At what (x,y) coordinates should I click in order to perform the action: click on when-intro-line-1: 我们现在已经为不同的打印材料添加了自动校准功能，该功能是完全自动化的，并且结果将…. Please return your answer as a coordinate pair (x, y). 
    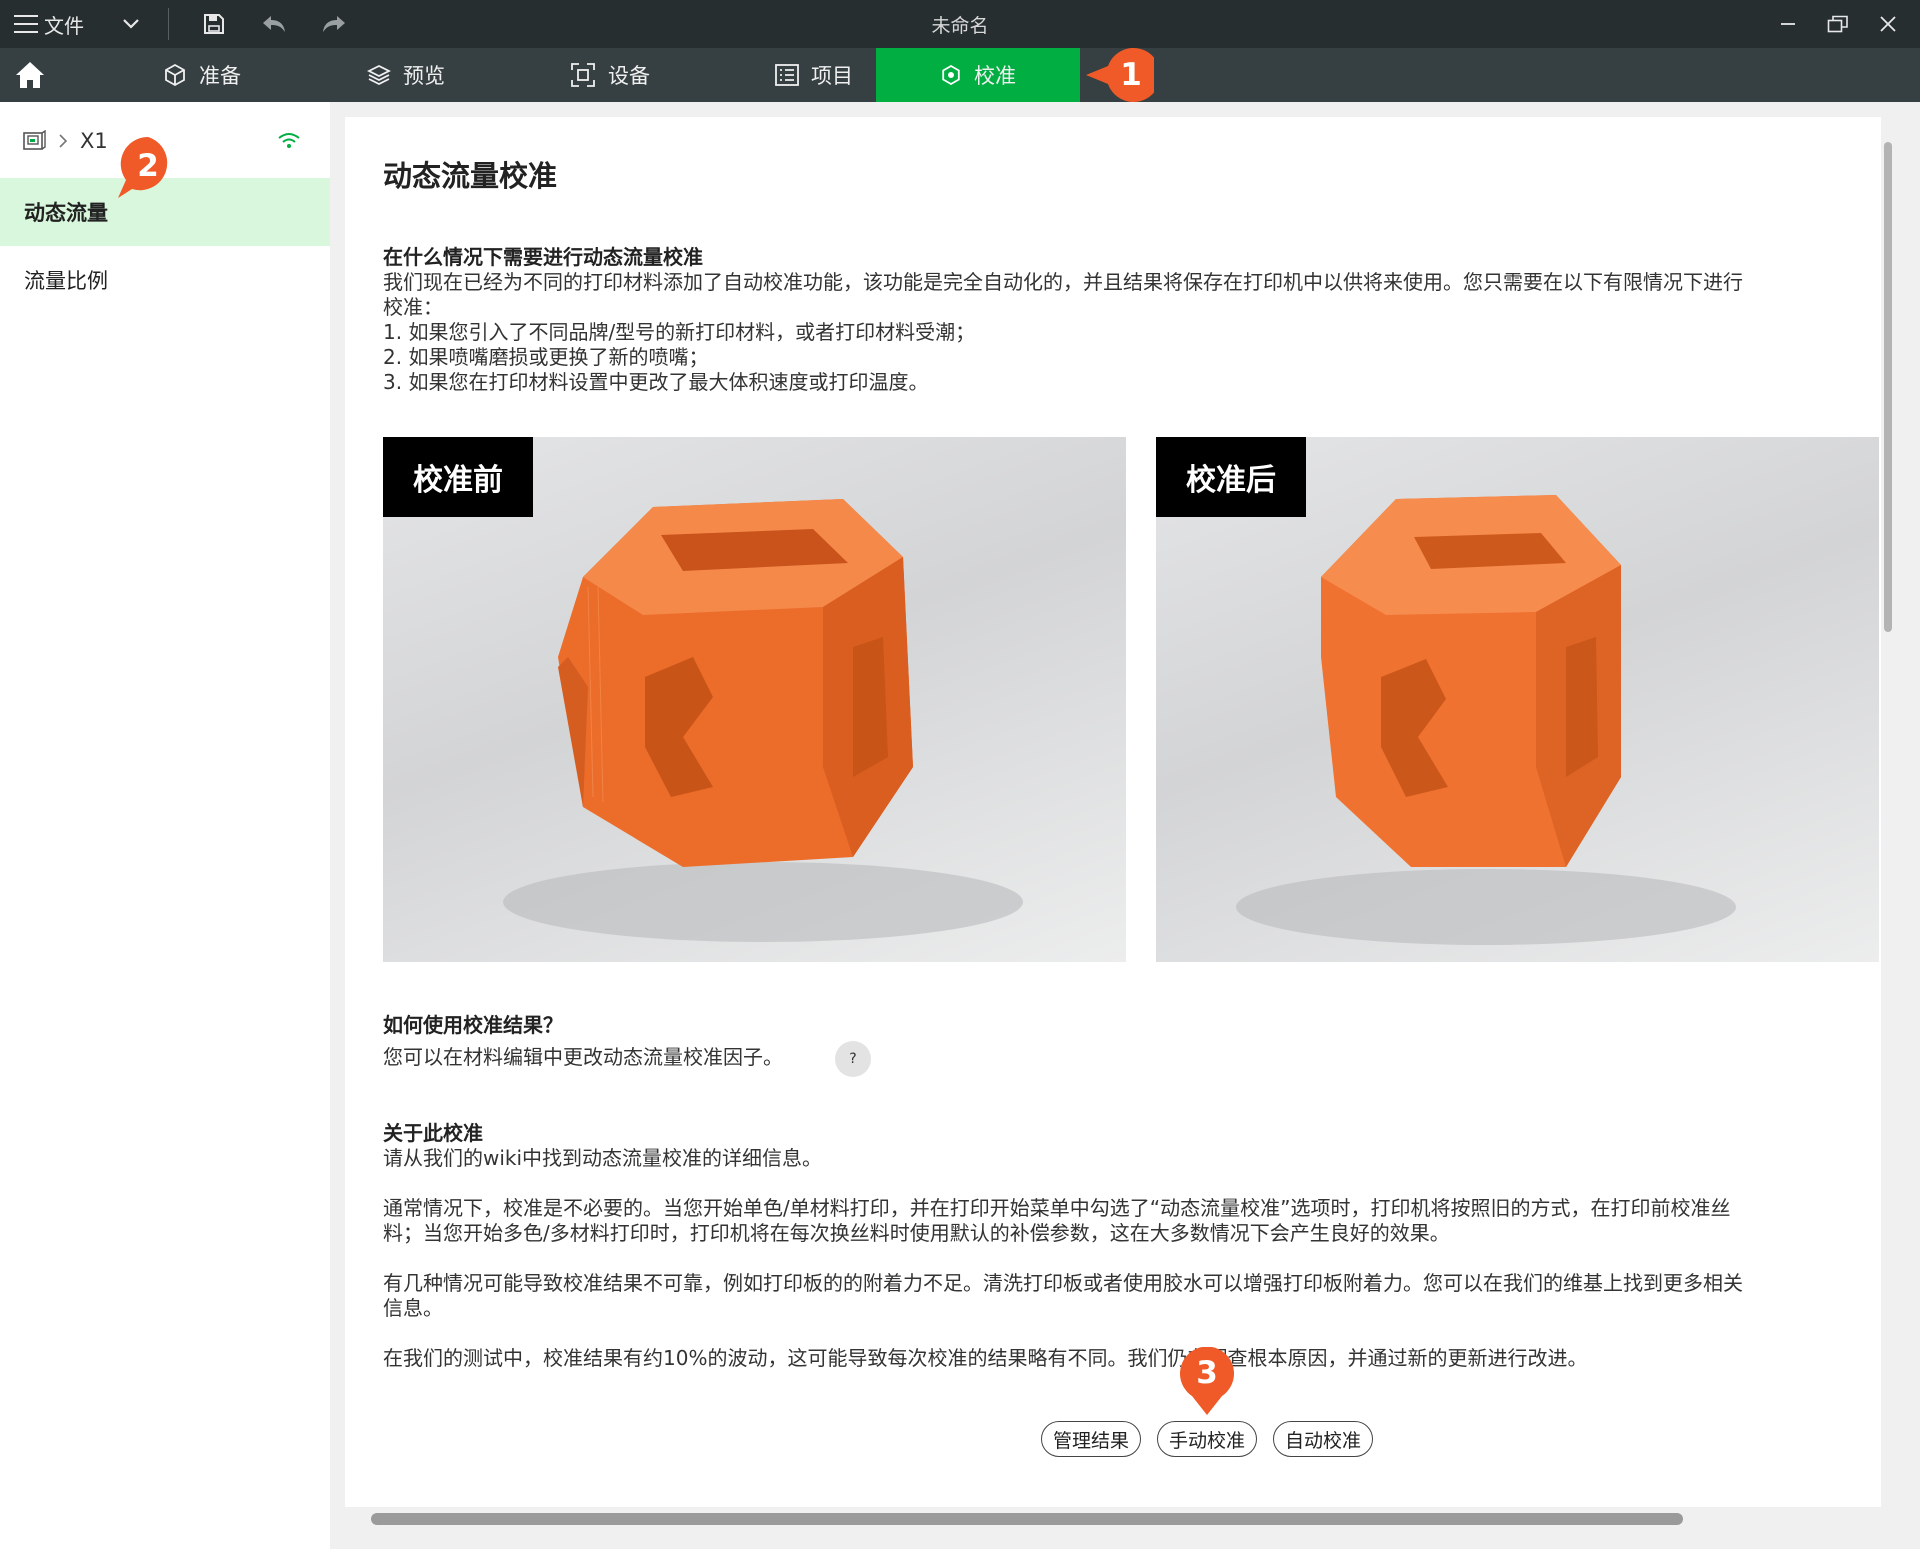
    Looking at the image, I should click on (1063, 282).